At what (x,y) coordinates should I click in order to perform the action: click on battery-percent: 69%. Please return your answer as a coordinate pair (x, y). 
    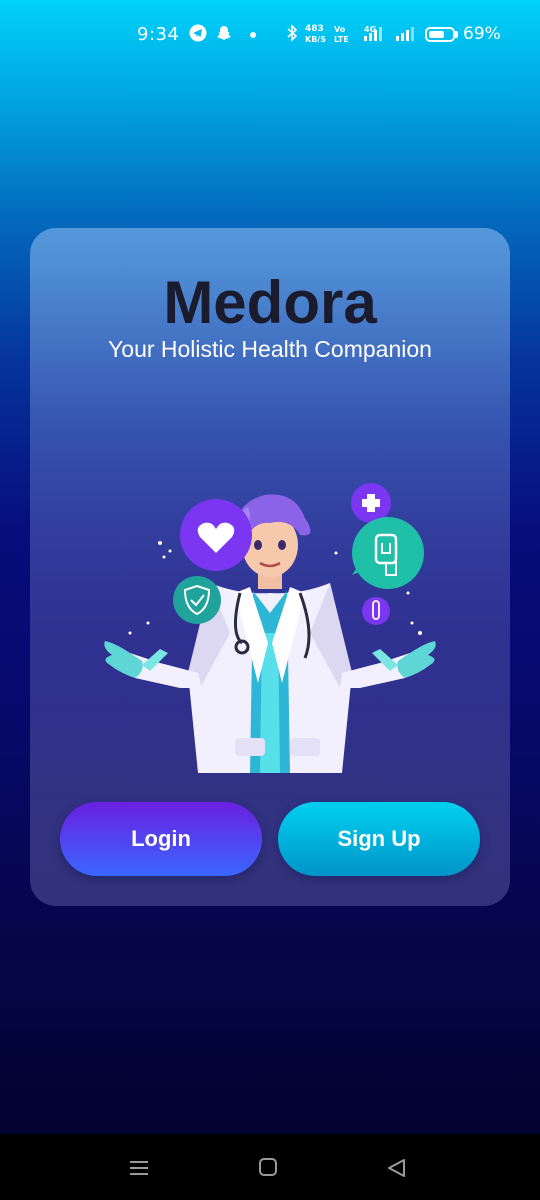
    Looking at the image, I should click on (482, 34).